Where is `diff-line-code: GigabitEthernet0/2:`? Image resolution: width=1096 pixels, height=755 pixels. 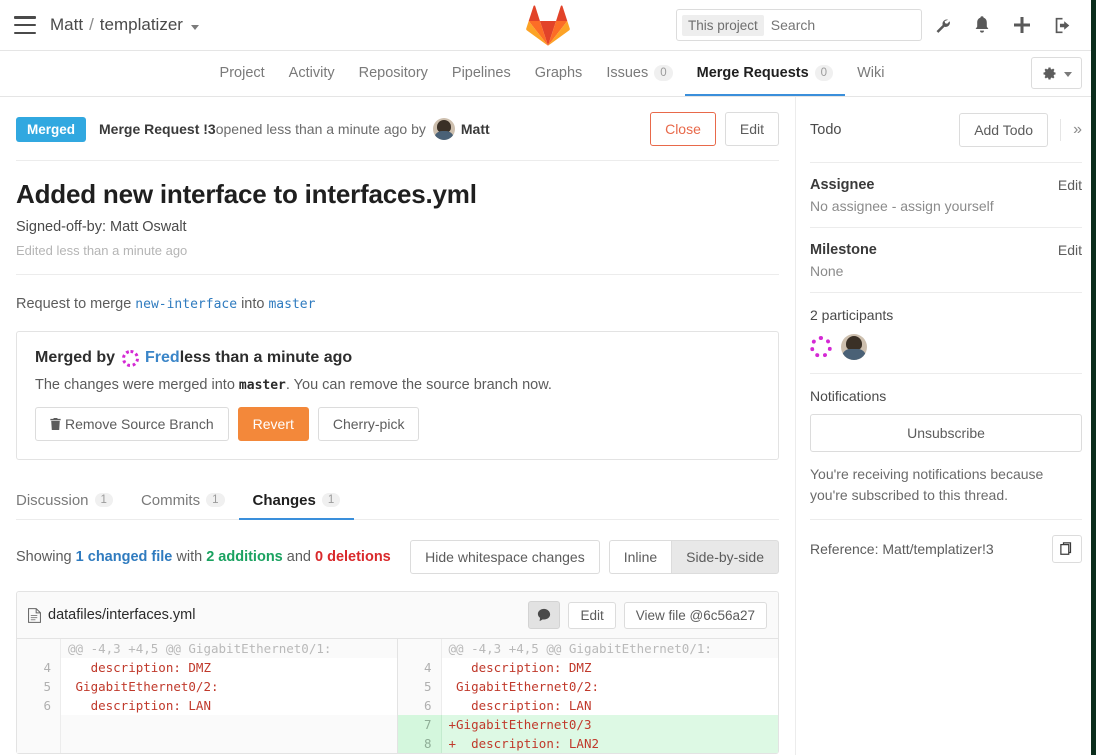
diff-line-code: GigabitEthernet0/2: is located at coordinates (143, 686).